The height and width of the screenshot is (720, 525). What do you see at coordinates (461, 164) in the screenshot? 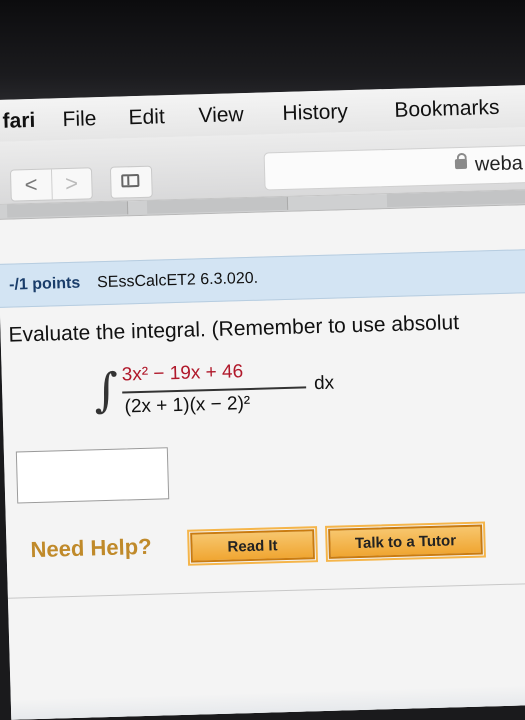
I see `lock-icon` at bounding box center [461, 164].